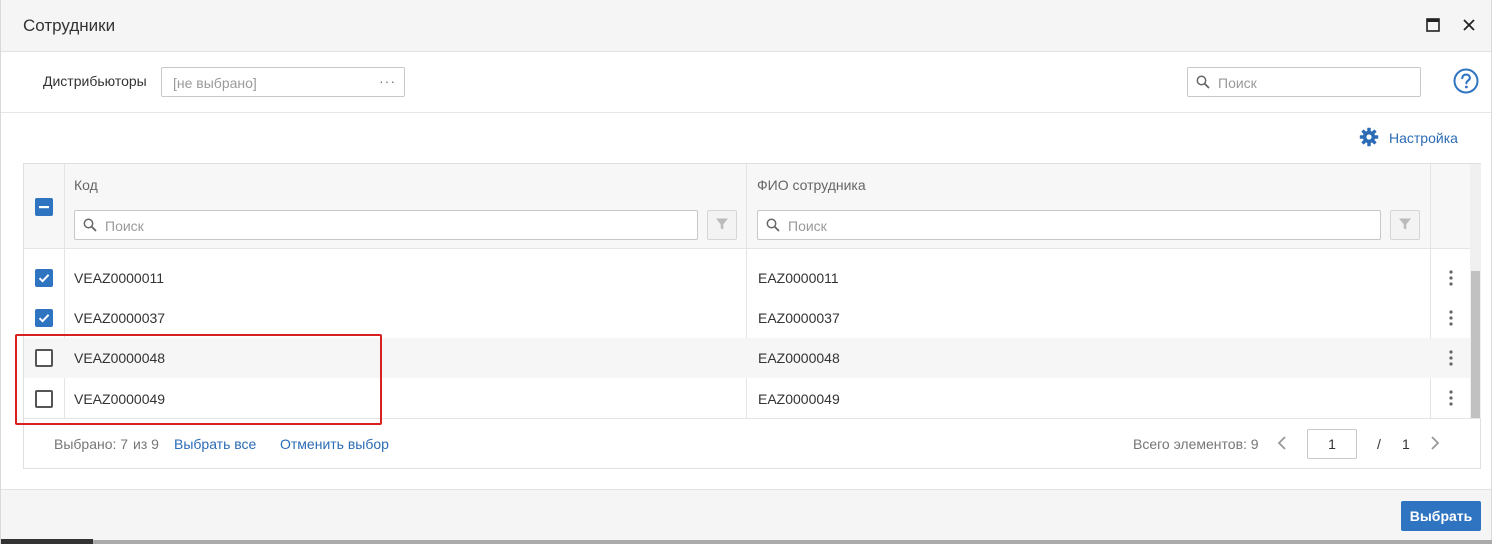 The height and width of the screenshot is (544, 1492). Describe the element at coordinates (69, 25) in the screenshot. I see `dialog-title: Сотрудники` at that location.